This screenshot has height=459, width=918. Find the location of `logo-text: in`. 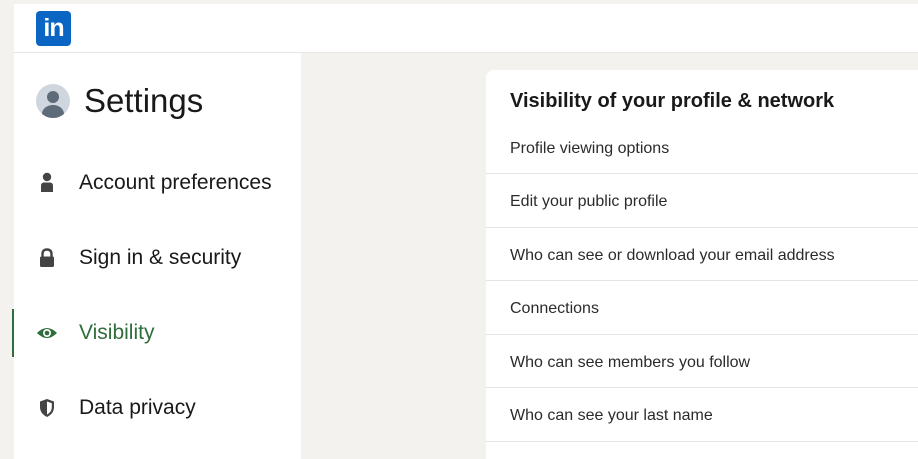

logo-text: in is located at coordinates (53, 28).